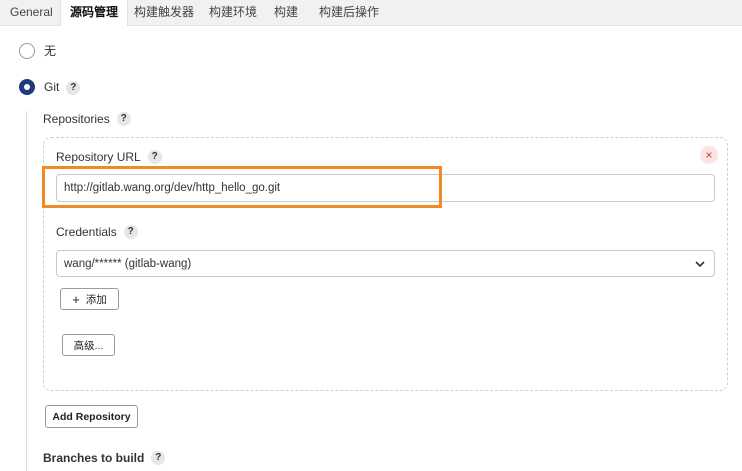 Image resolution: width=742 pixels, height=471 pixels. Describe the element at coordinates (233, 12) in the screenshot. I see `tab-build-environment: 构建环境` at that location.